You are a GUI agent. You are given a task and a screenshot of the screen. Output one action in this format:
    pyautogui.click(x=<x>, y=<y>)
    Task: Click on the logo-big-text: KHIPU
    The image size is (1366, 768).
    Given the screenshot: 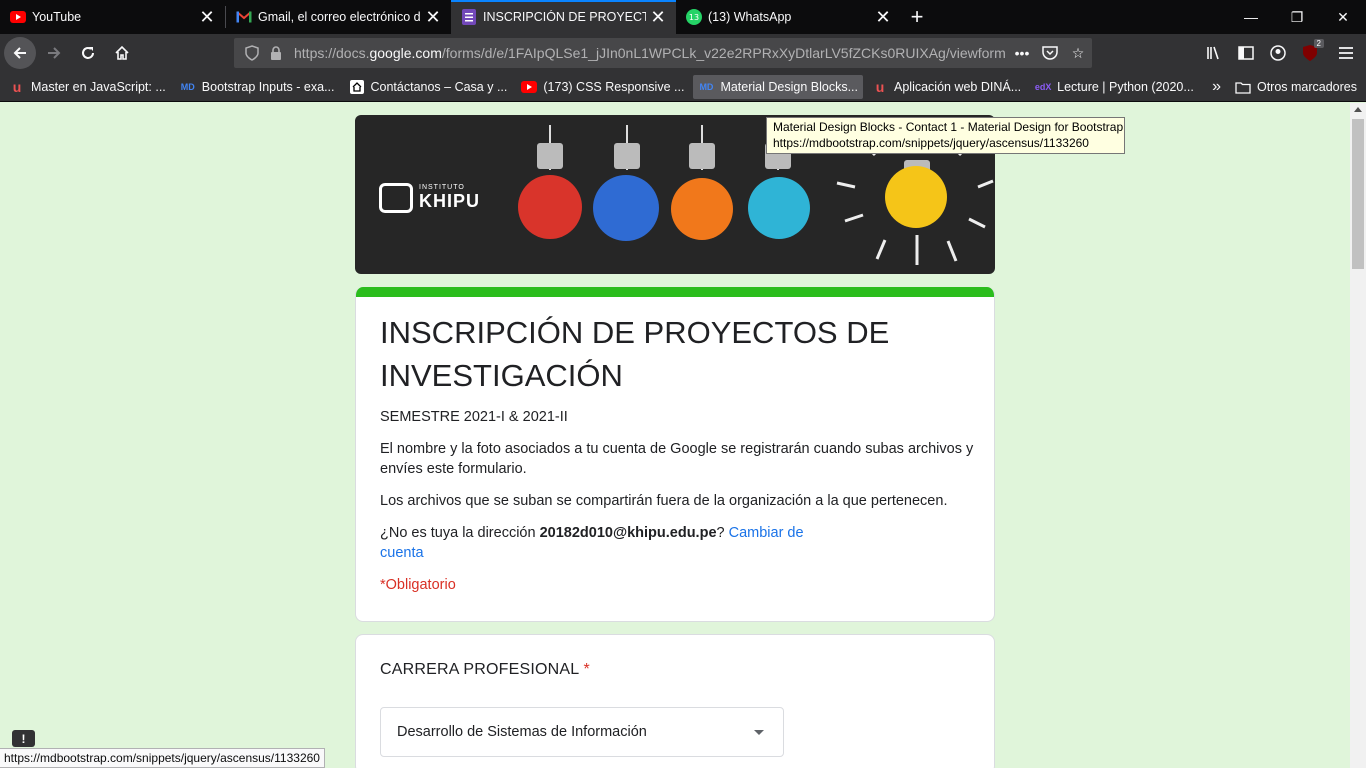 What is the action you would take?
    pyautogui.click(x=450, y=201)
    